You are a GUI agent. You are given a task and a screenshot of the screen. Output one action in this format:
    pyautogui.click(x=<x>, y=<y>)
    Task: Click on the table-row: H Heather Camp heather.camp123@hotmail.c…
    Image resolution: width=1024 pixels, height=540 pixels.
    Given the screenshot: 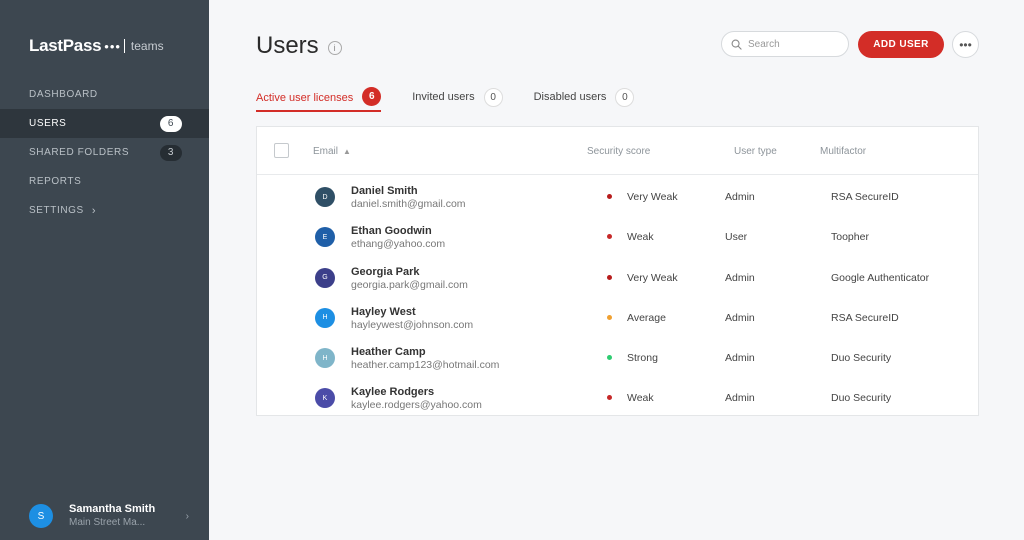 What is the action you would take?
    pyautogui.click(x=617, y=357)
    